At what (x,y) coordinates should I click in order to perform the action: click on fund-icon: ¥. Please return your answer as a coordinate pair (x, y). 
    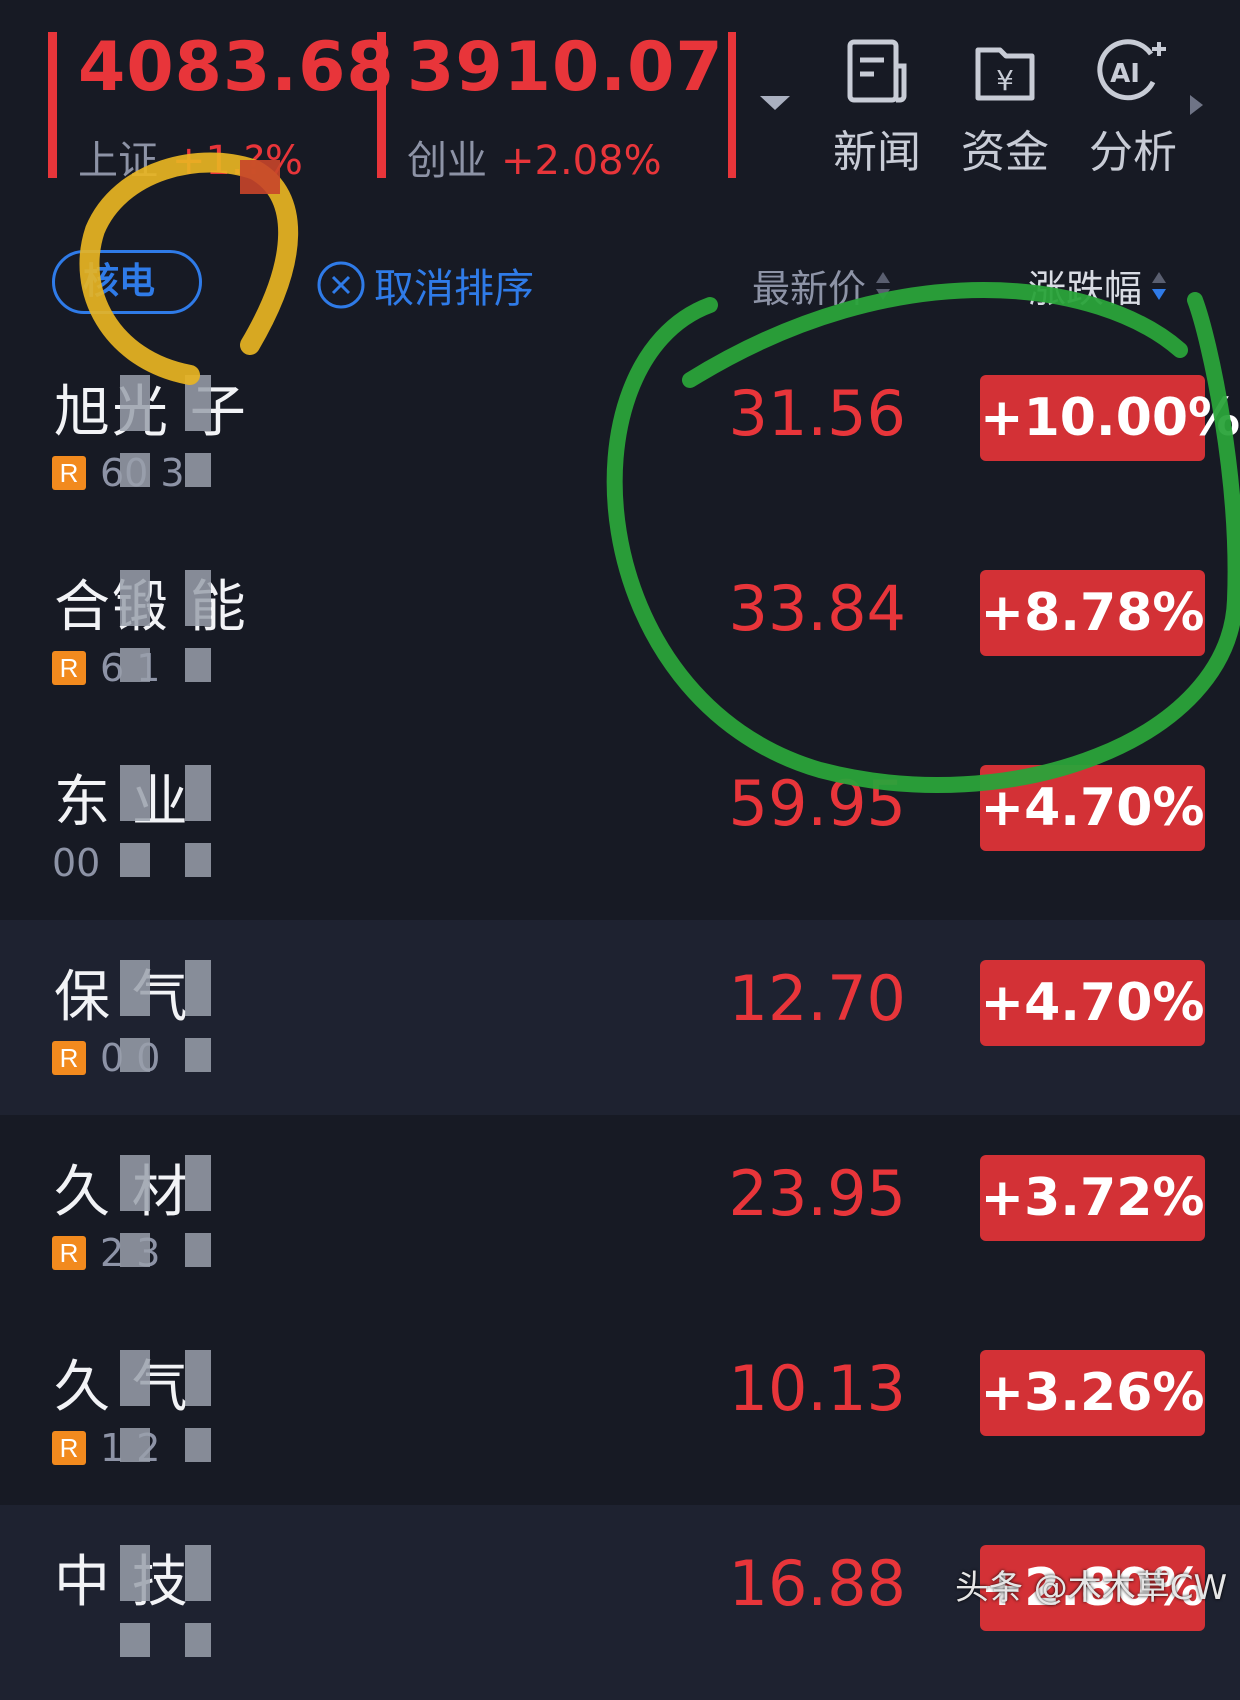
    Looking at the image, I should click on (1005, 74).